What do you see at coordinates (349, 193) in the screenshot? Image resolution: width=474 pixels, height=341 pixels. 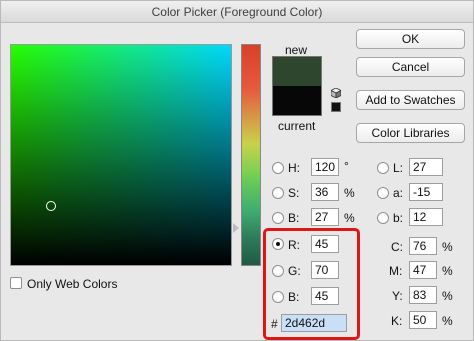 I see `saturation-unit: %` at bounding box center [349, 193].